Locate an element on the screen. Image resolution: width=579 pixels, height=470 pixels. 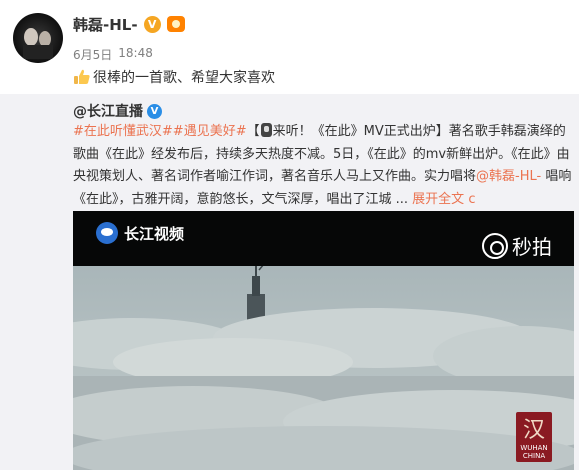
thumbs-up-icon is located at coordinates (82, 76).